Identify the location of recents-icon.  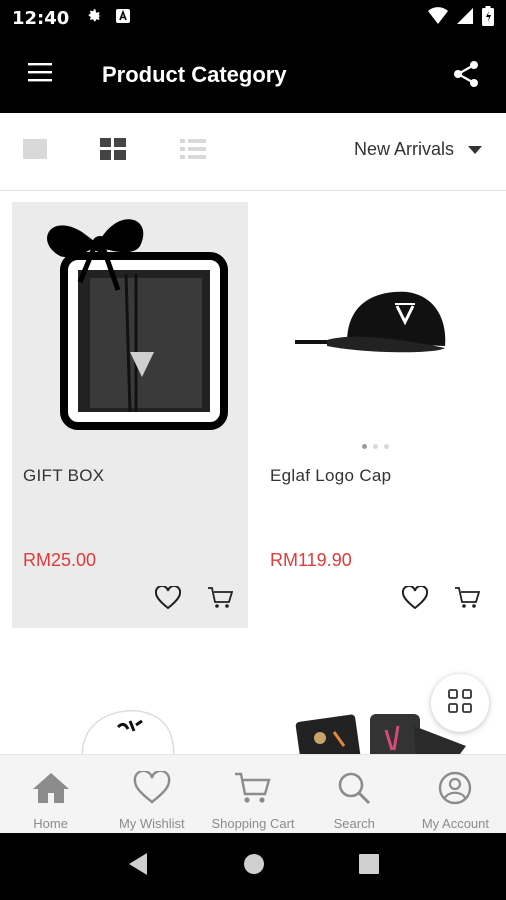
(369, 866).